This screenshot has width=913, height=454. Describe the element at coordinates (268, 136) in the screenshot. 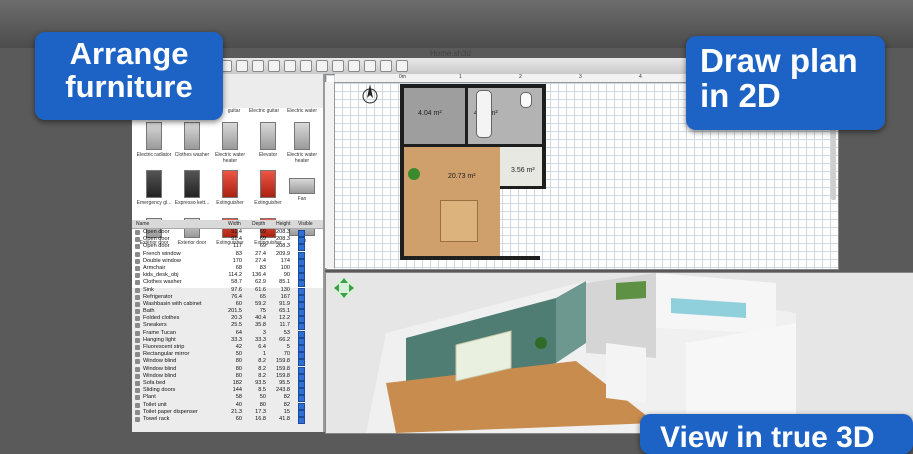

I see `elevator-icon` at that location.